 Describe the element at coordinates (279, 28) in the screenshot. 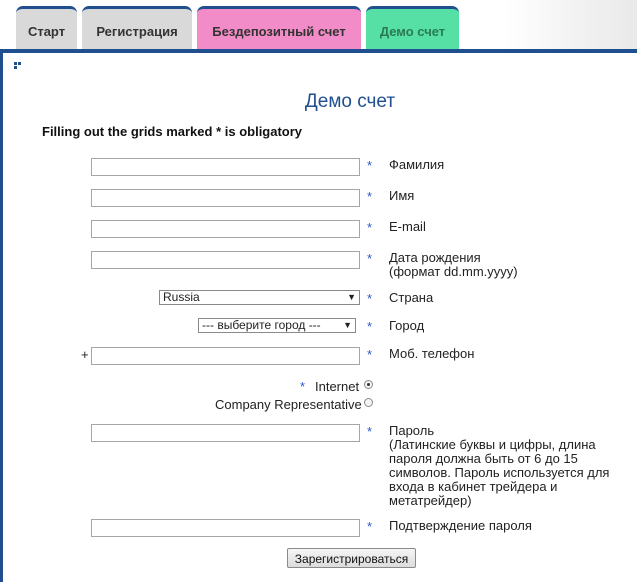

I see `tab-no-deposit: Бездепозитный счет` at that location.